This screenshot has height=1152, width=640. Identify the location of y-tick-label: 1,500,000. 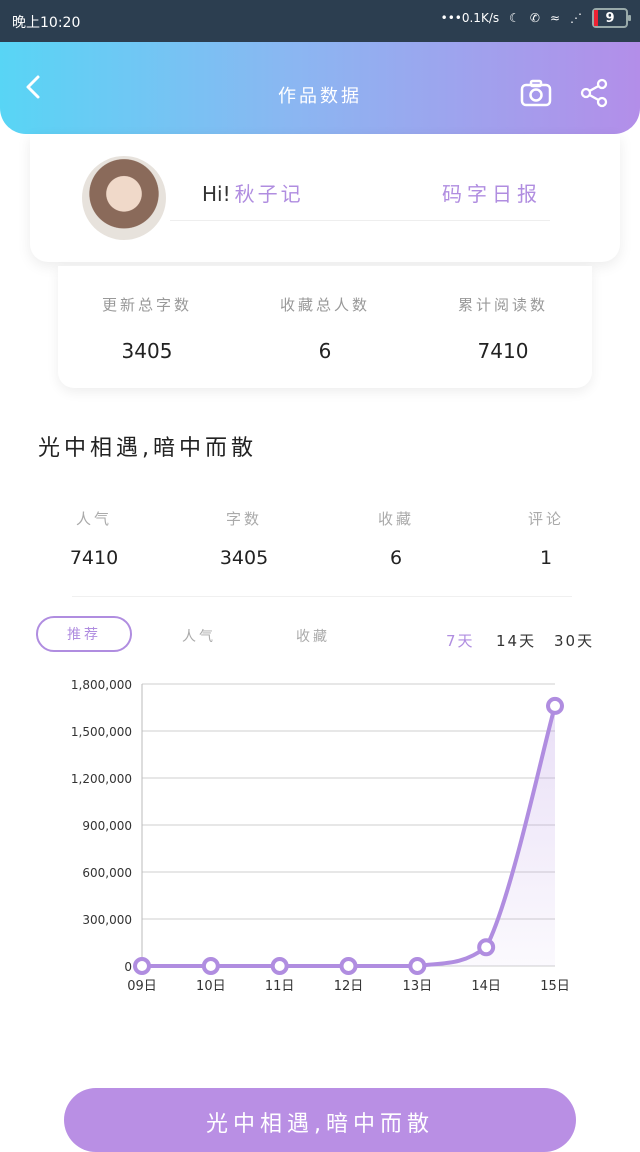
(101, 732).